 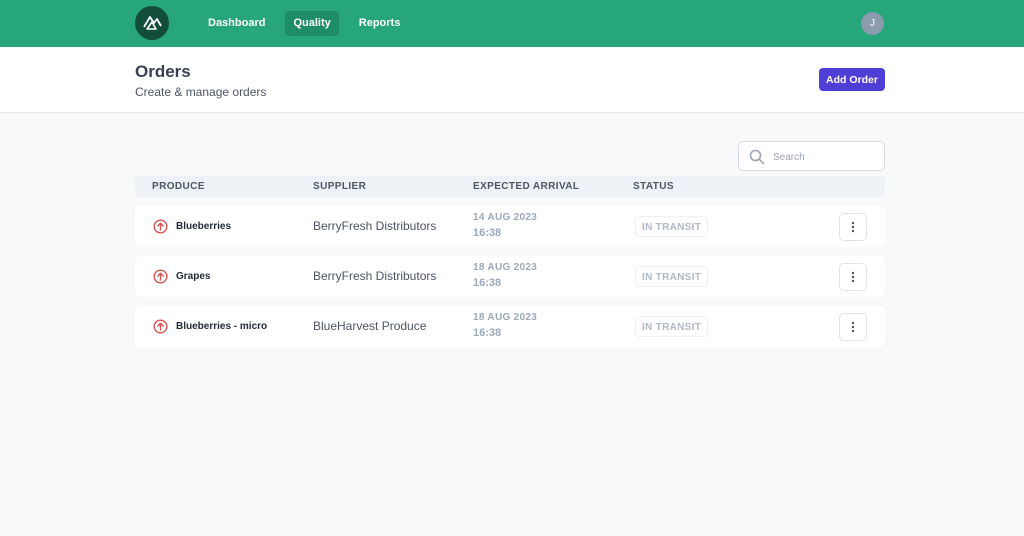 I want to click on page-subtitle: Create & manage orders, so click(x=201, y=92).